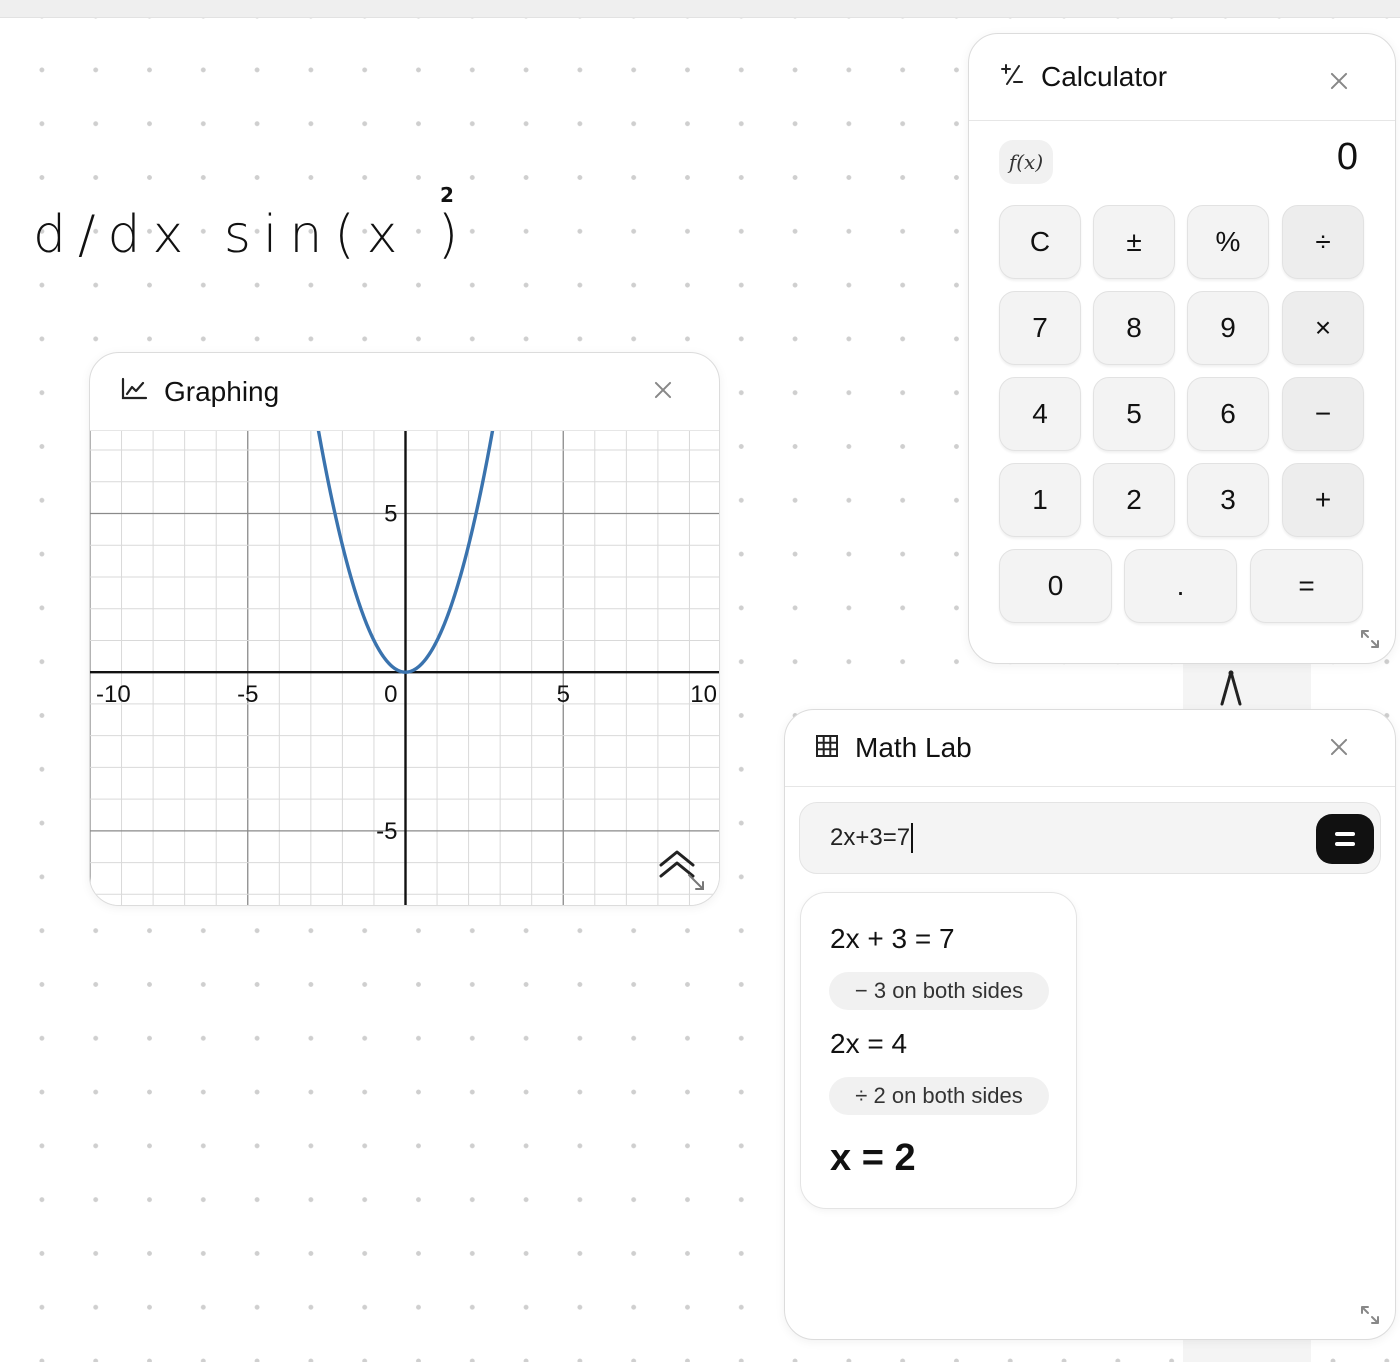  What do you see at coordinates (1306, 586) in the screenshot?
I see `key-equals: =` at bounding box center [1306, 586].